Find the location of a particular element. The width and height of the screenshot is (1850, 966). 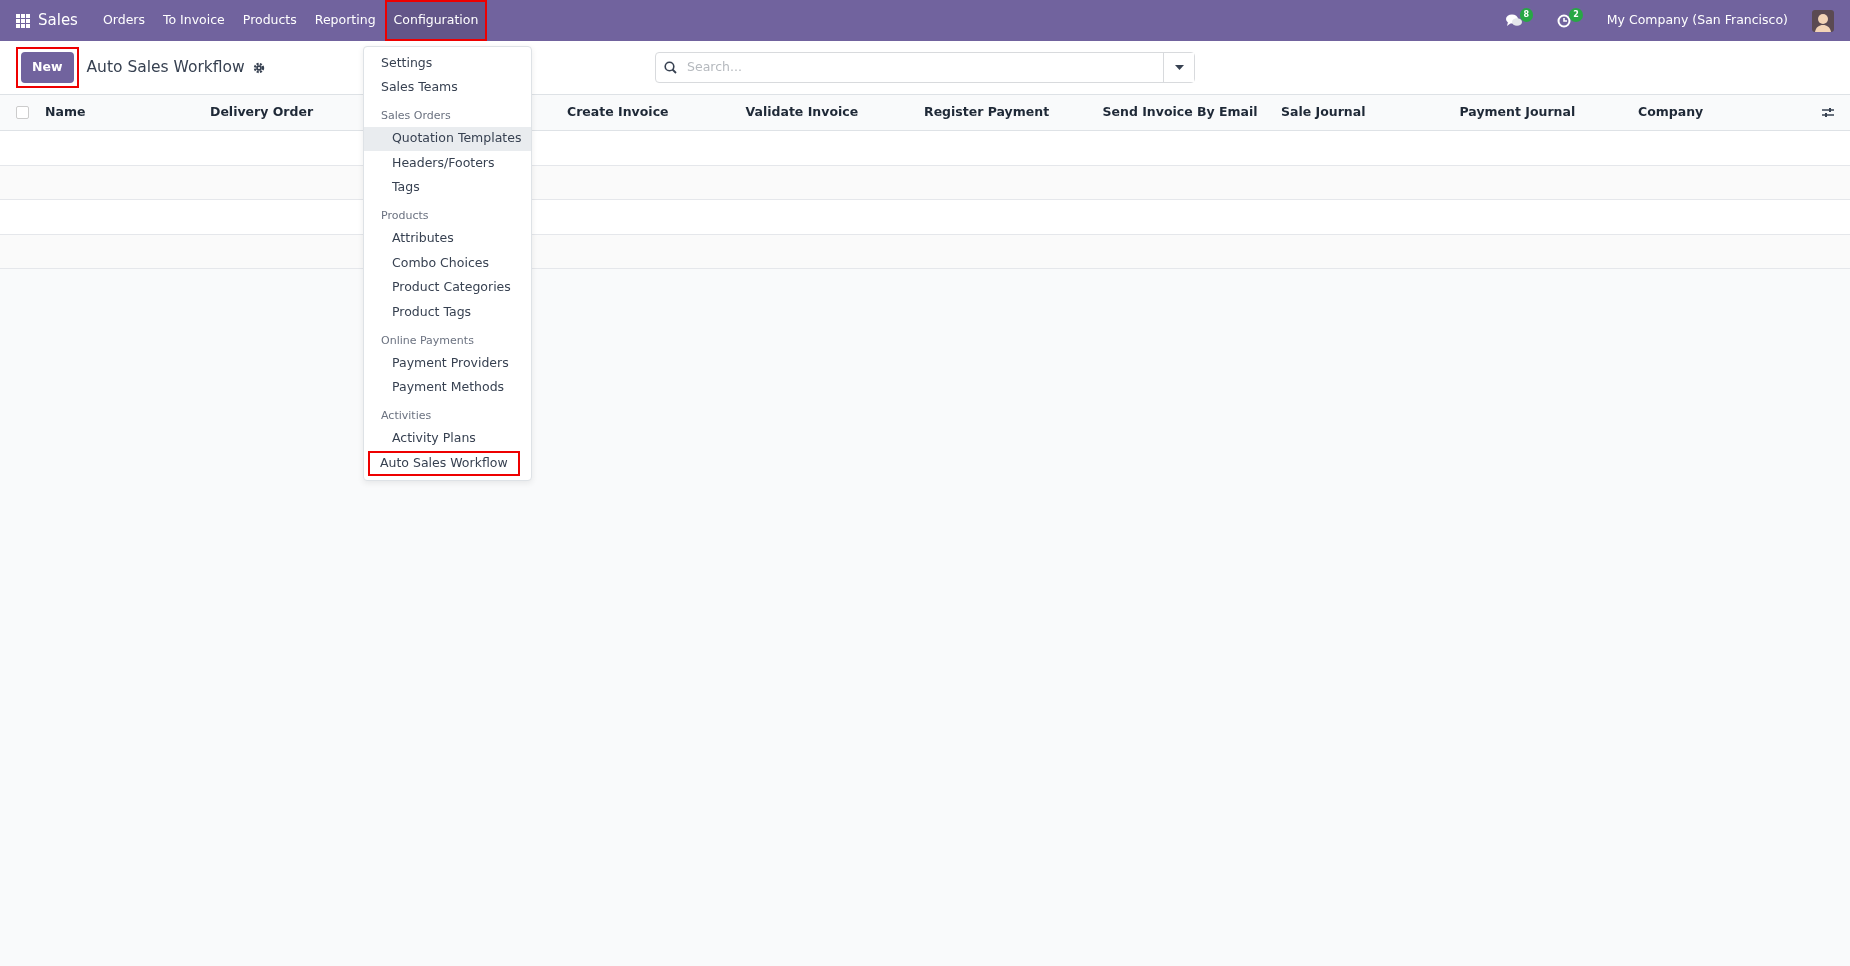

column-options-icon is located at coordinates (1828, 112).